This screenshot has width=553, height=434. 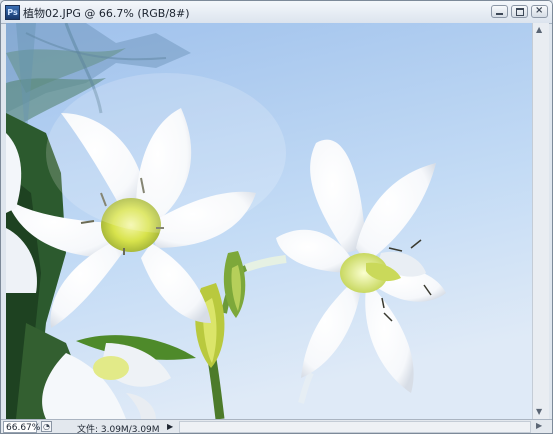 I want to click on maximize-icon, so click(x=520, y=12).